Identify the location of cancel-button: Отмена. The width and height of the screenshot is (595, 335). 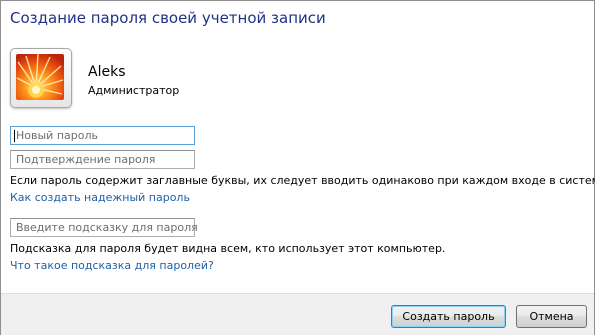
(551, 316).